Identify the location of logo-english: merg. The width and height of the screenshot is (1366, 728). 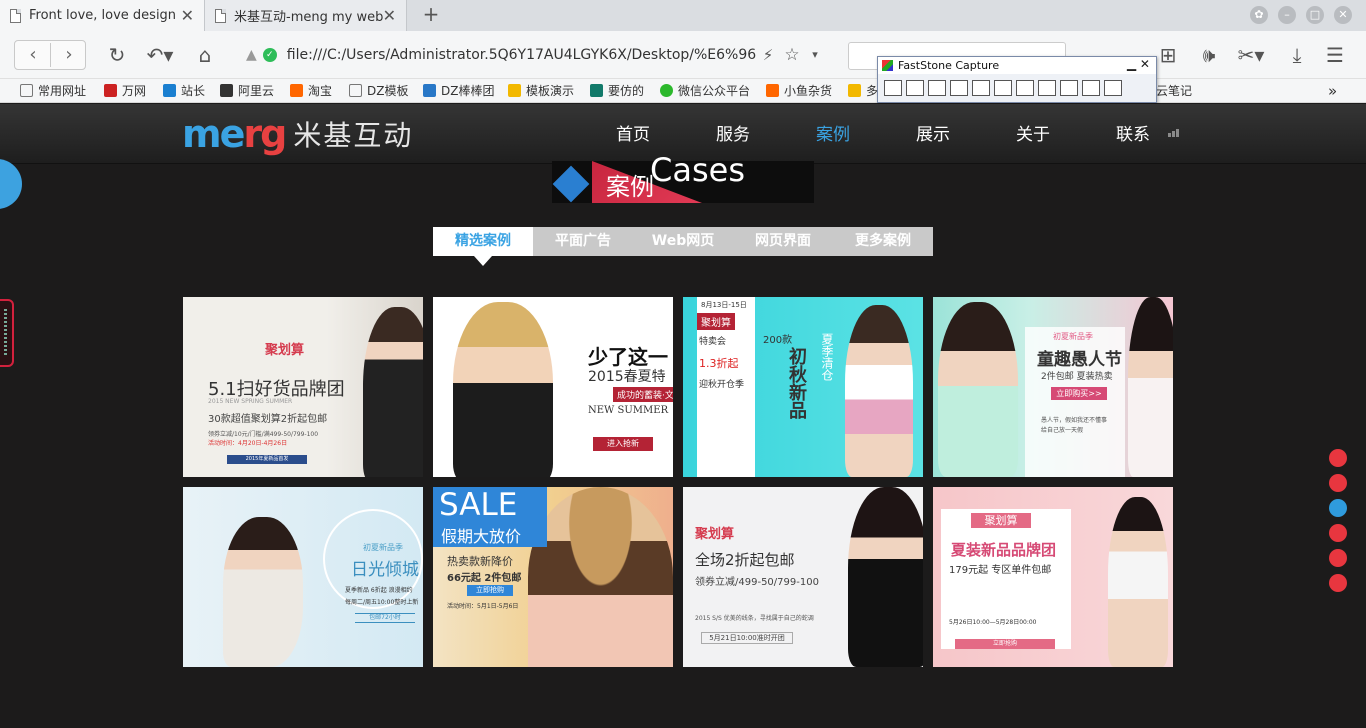
(234, 134).